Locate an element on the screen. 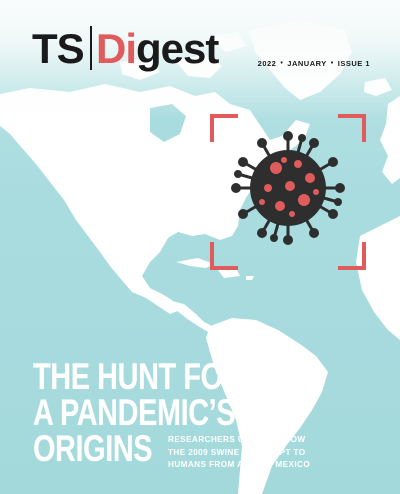  cover-headline: THE HUNT FOR A PANDEMIC’S ORIGINS is located at coordinates (138, 412).